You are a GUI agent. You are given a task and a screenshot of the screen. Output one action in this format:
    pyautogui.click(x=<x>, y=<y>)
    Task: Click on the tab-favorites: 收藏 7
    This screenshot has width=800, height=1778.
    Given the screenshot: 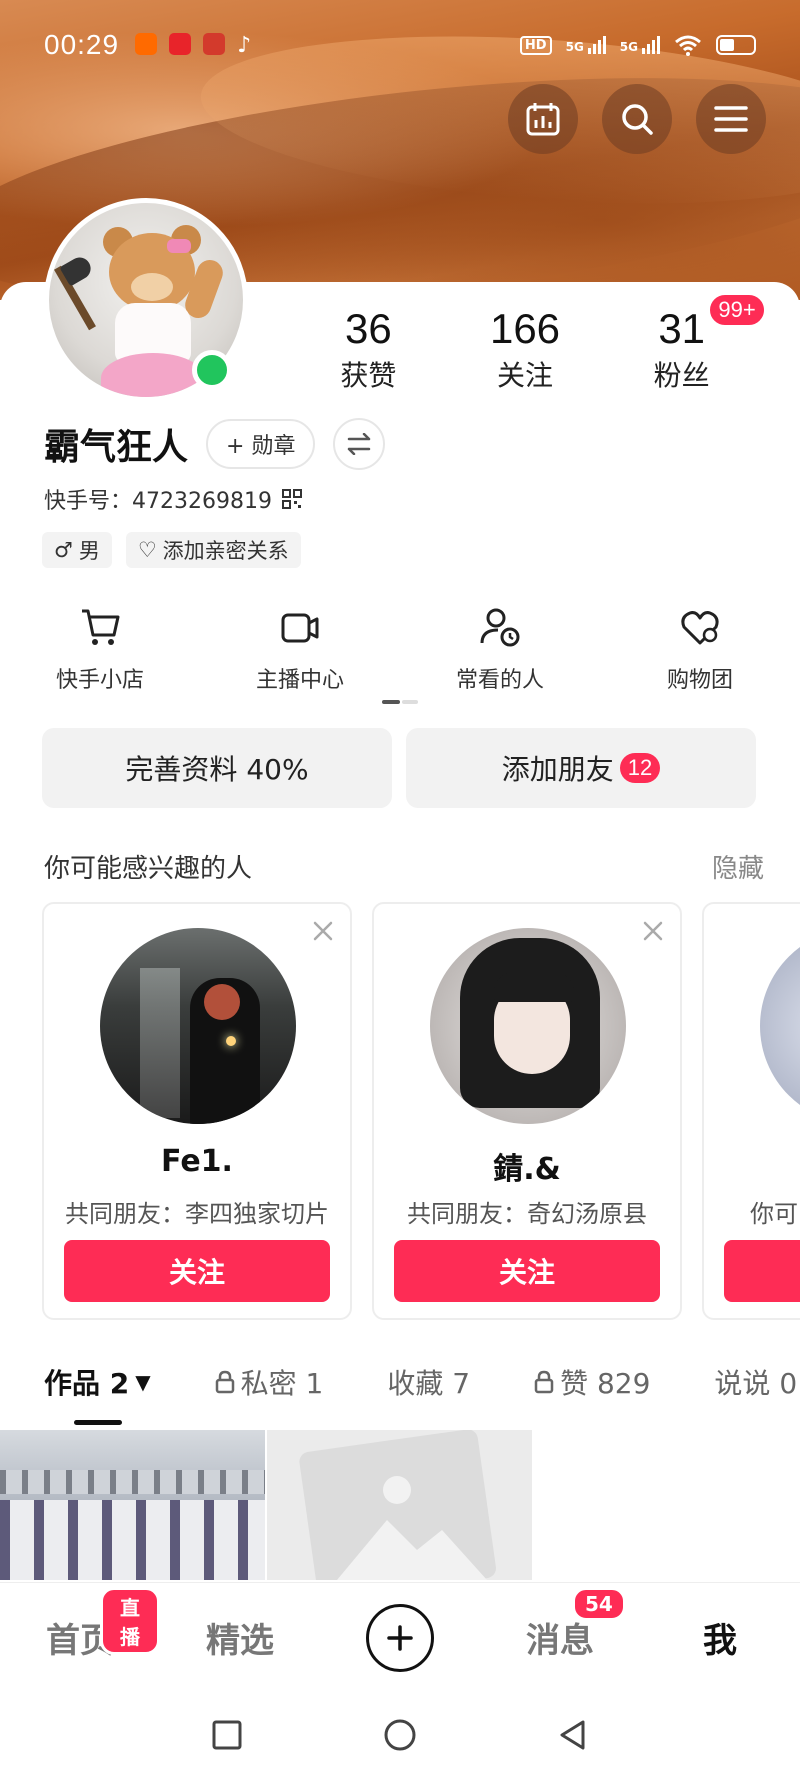 What is the action you would take?
    pyautogui.click(x=428, y=1382)
    